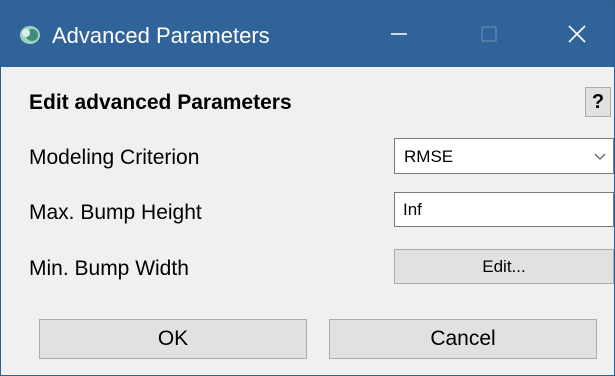 The image size is (615, 376). Describe the element at coordinates (160, 102) in the screenshot. I see `dialog-heading: Edit advanced Parameters` at that location.